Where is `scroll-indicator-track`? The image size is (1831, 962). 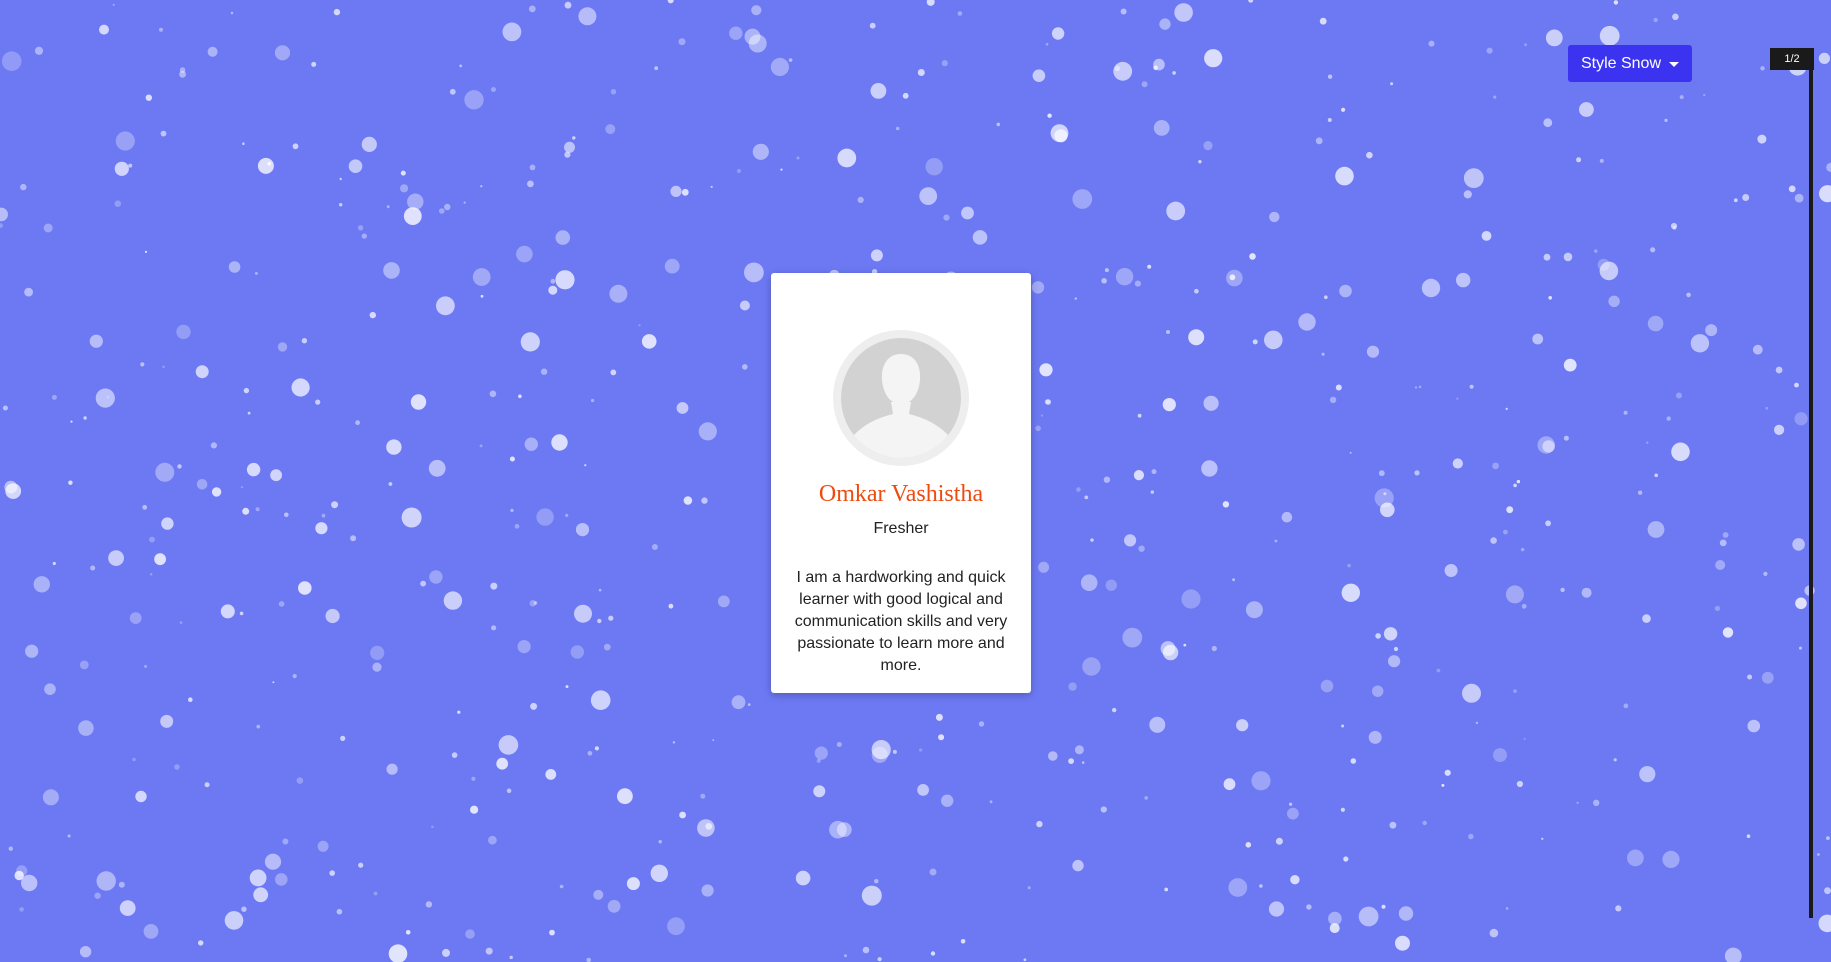
scroll-indicator-track is located at coordinates (1811, 483).